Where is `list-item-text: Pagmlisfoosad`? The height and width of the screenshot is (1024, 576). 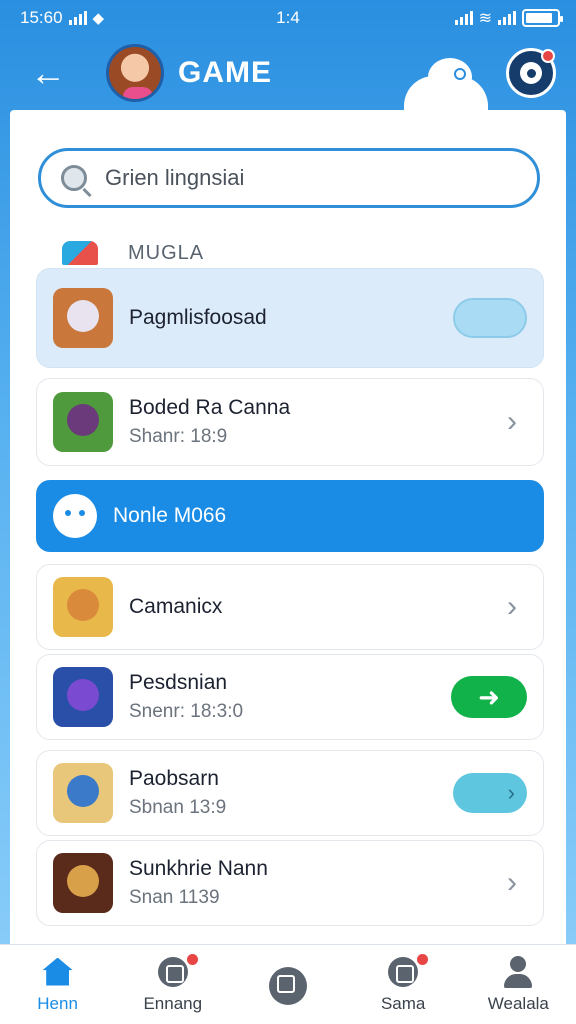 list-item-text: Pagmlisfoosad is located at coordinates (291, 318).